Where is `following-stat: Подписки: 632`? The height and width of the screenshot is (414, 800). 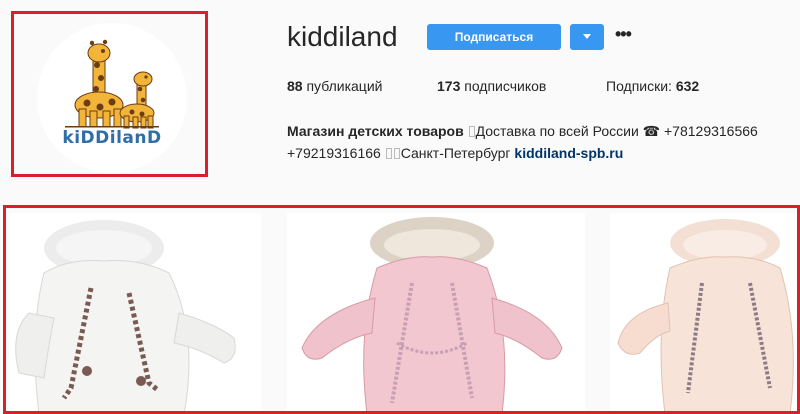 following-stat: Подписки: 632 is located at coordinates (652, 86).